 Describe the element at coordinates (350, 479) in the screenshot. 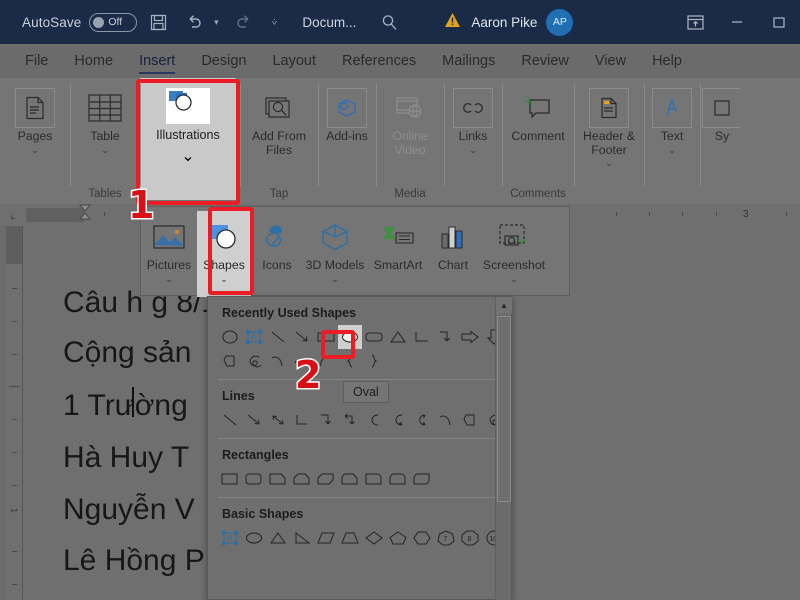

I see `shape-snip-and-round-corner` at that location.